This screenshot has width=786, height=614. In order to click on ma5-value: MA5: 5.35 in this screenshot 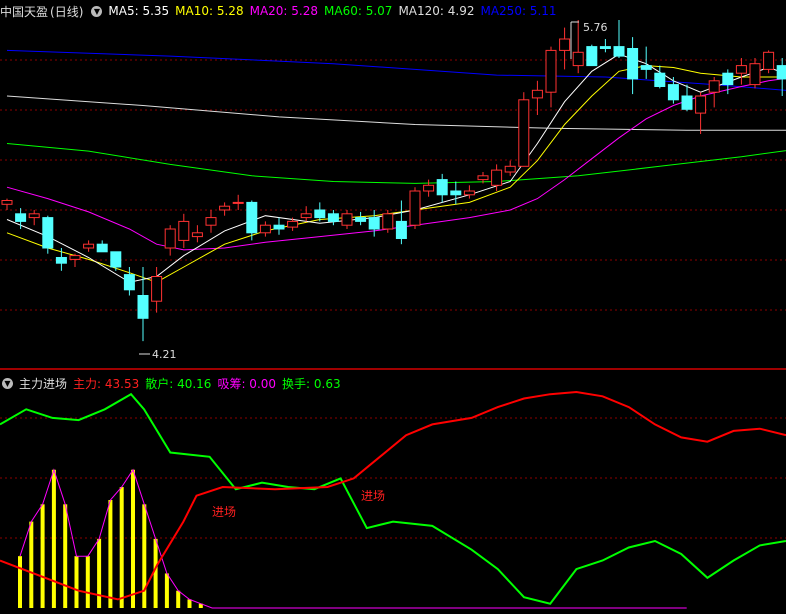, I will do `click(139, 11)`.